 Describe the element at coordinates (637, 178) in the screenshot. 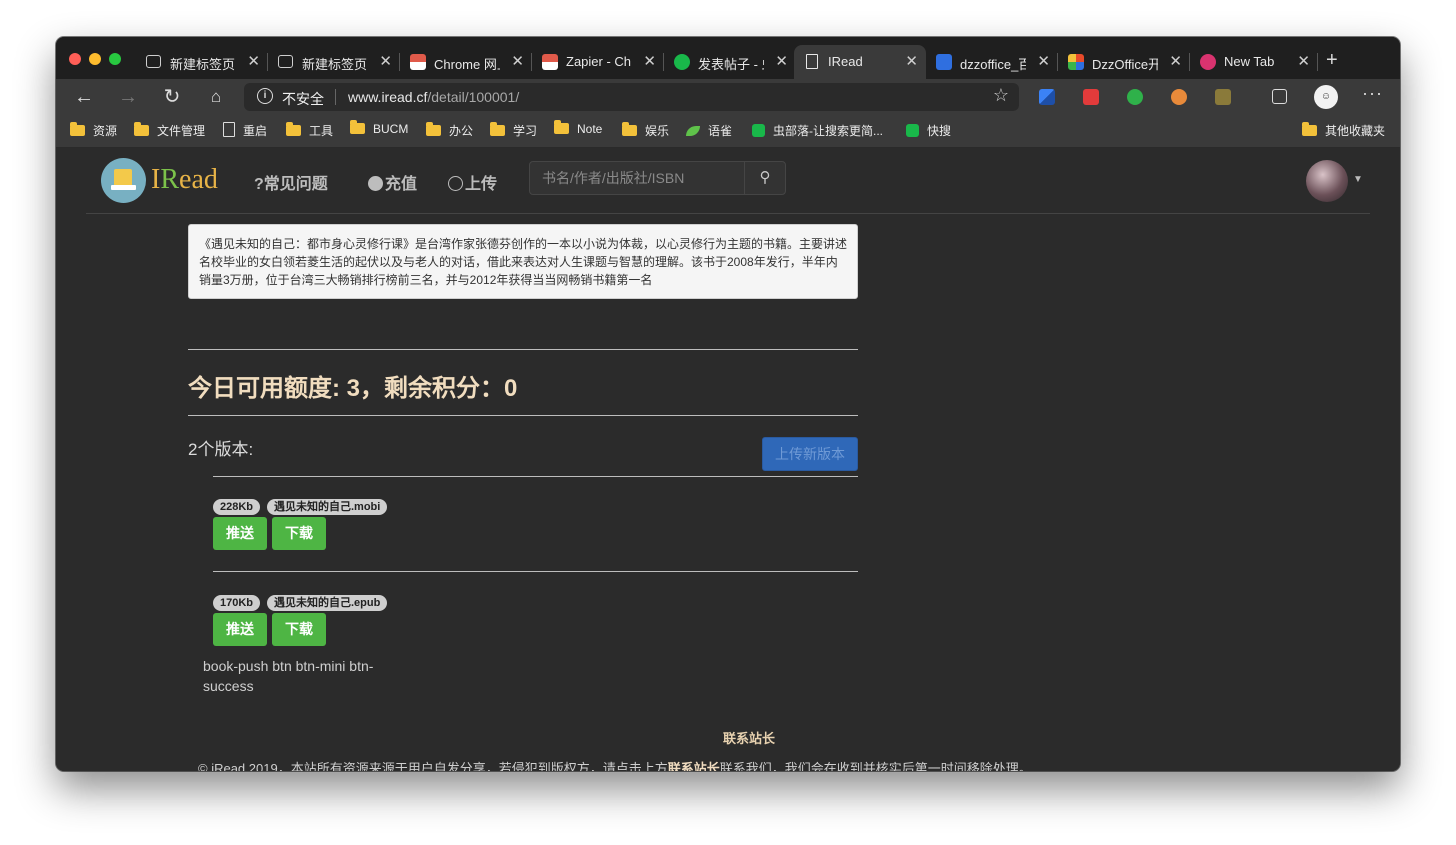

I see `search-input` at that location.